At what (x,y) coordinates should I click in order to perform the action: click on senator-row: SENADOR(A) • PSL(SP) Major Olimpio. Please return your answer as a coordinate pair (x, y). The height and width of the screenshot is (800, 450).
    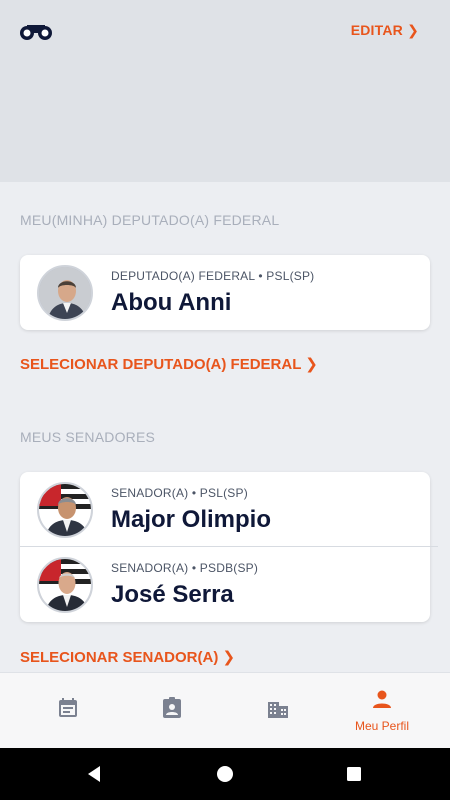
    Looking at the image, I should click on (229, 509).